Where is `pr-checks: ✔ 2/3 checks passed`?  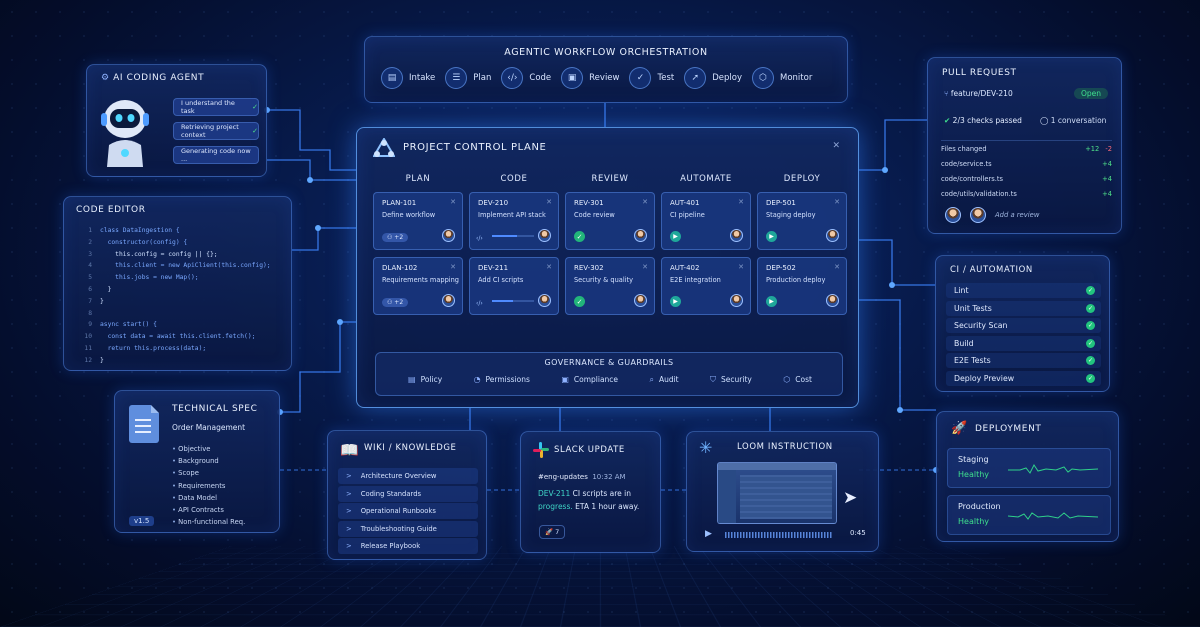
pr-checks: ✔ 2/3 checks passed is located at coordinates (983, 120).